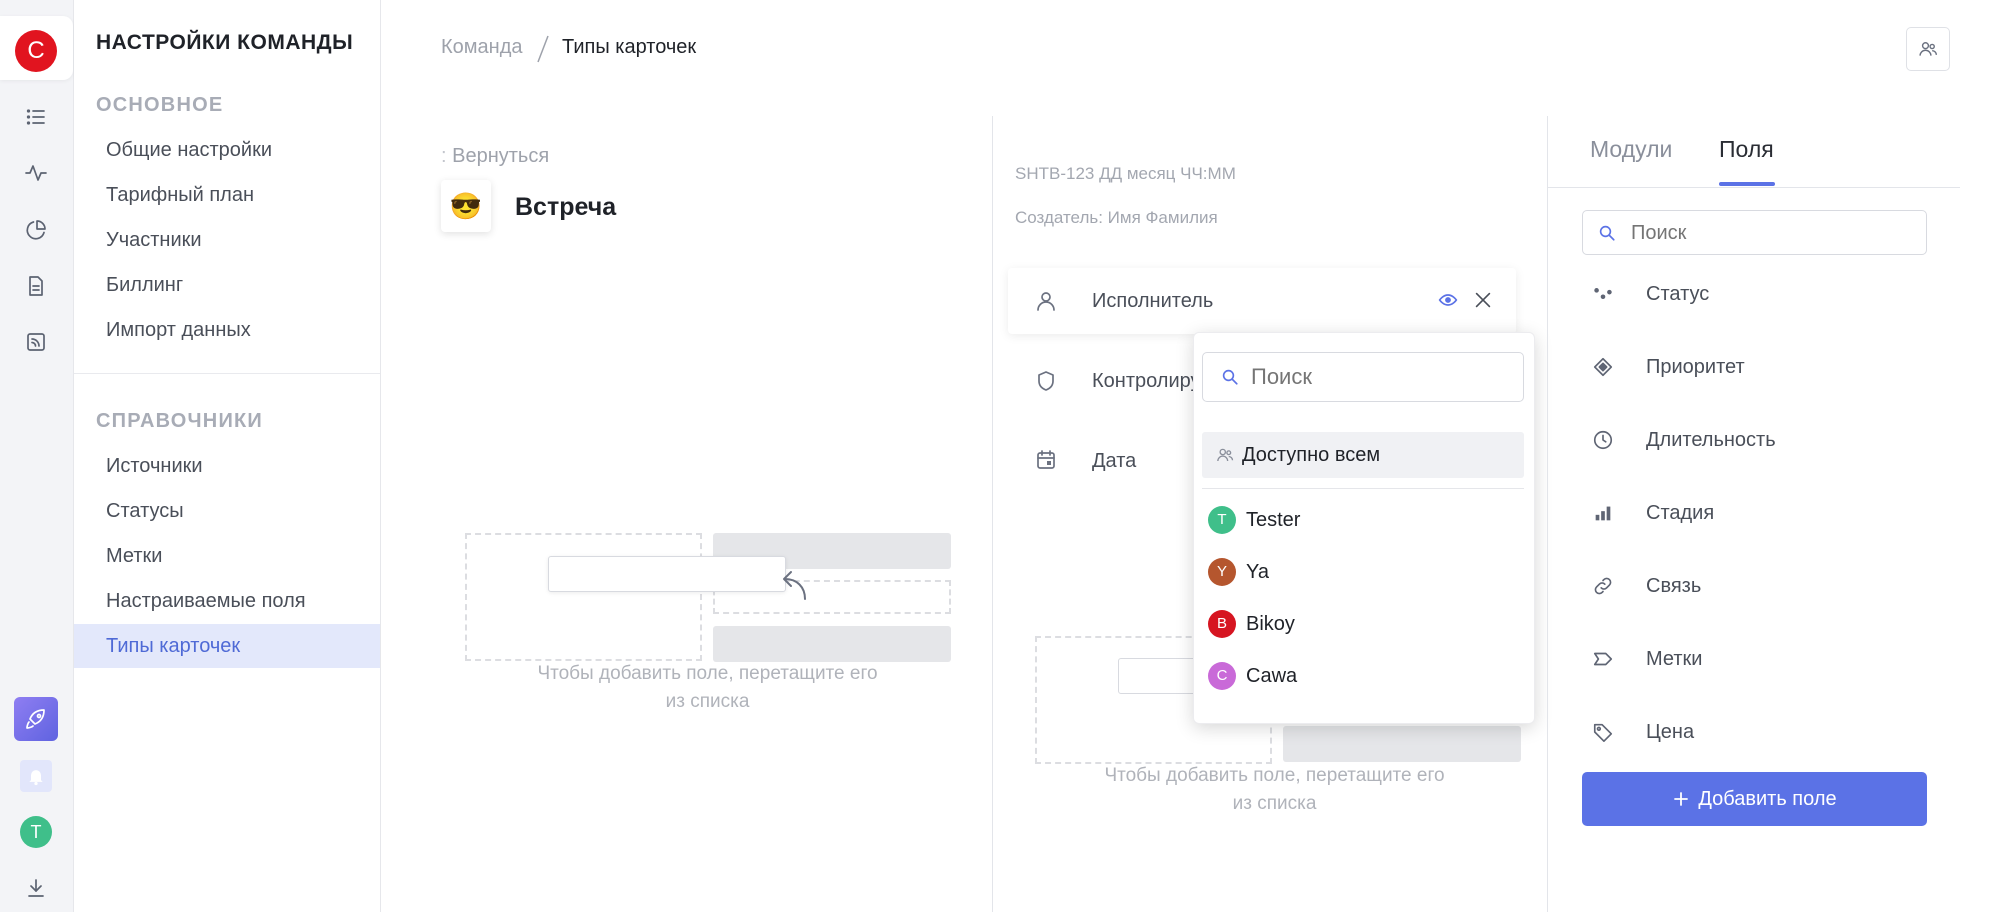  I want to click on dropdown-divider, so click(1363, 488).